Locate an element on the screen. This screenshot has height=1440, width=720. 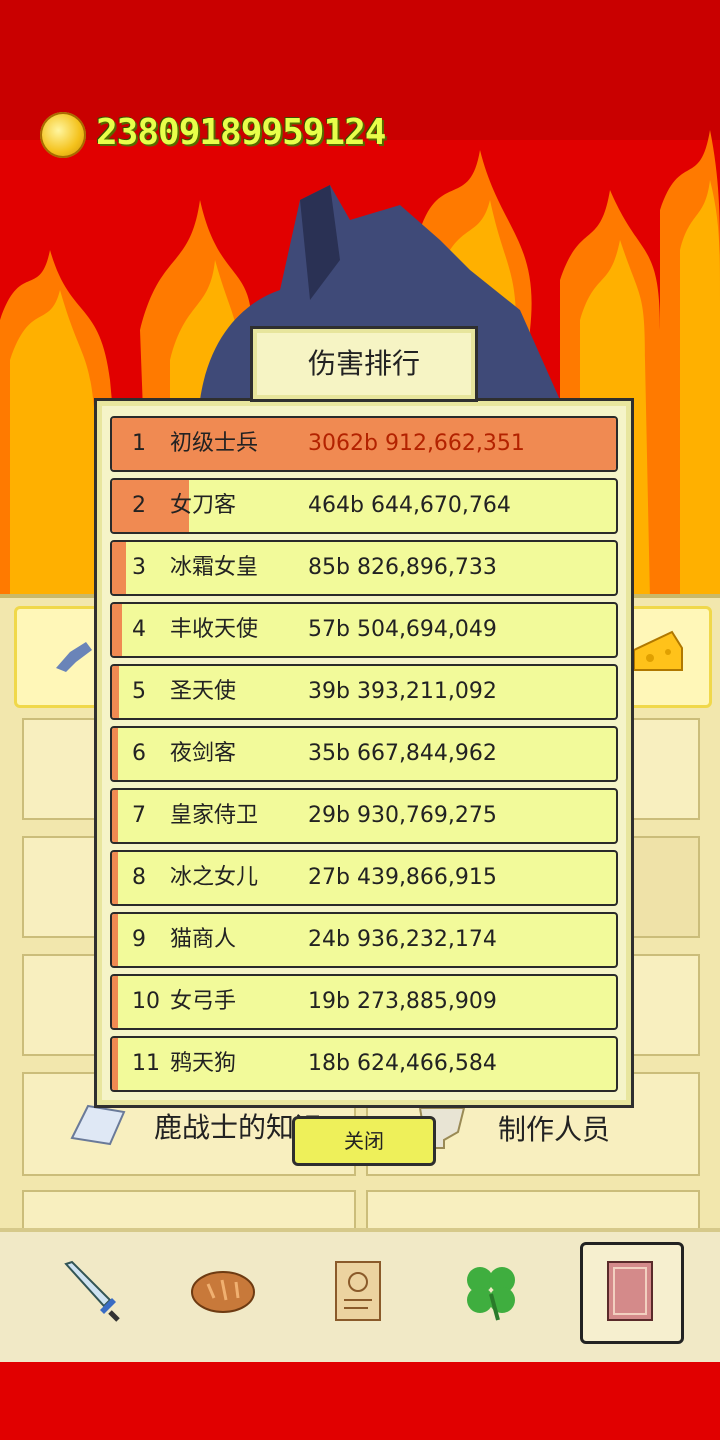
ranking-row: 8 冰之女儿 27b 439,866,915 is located at coordinates (364, 878).